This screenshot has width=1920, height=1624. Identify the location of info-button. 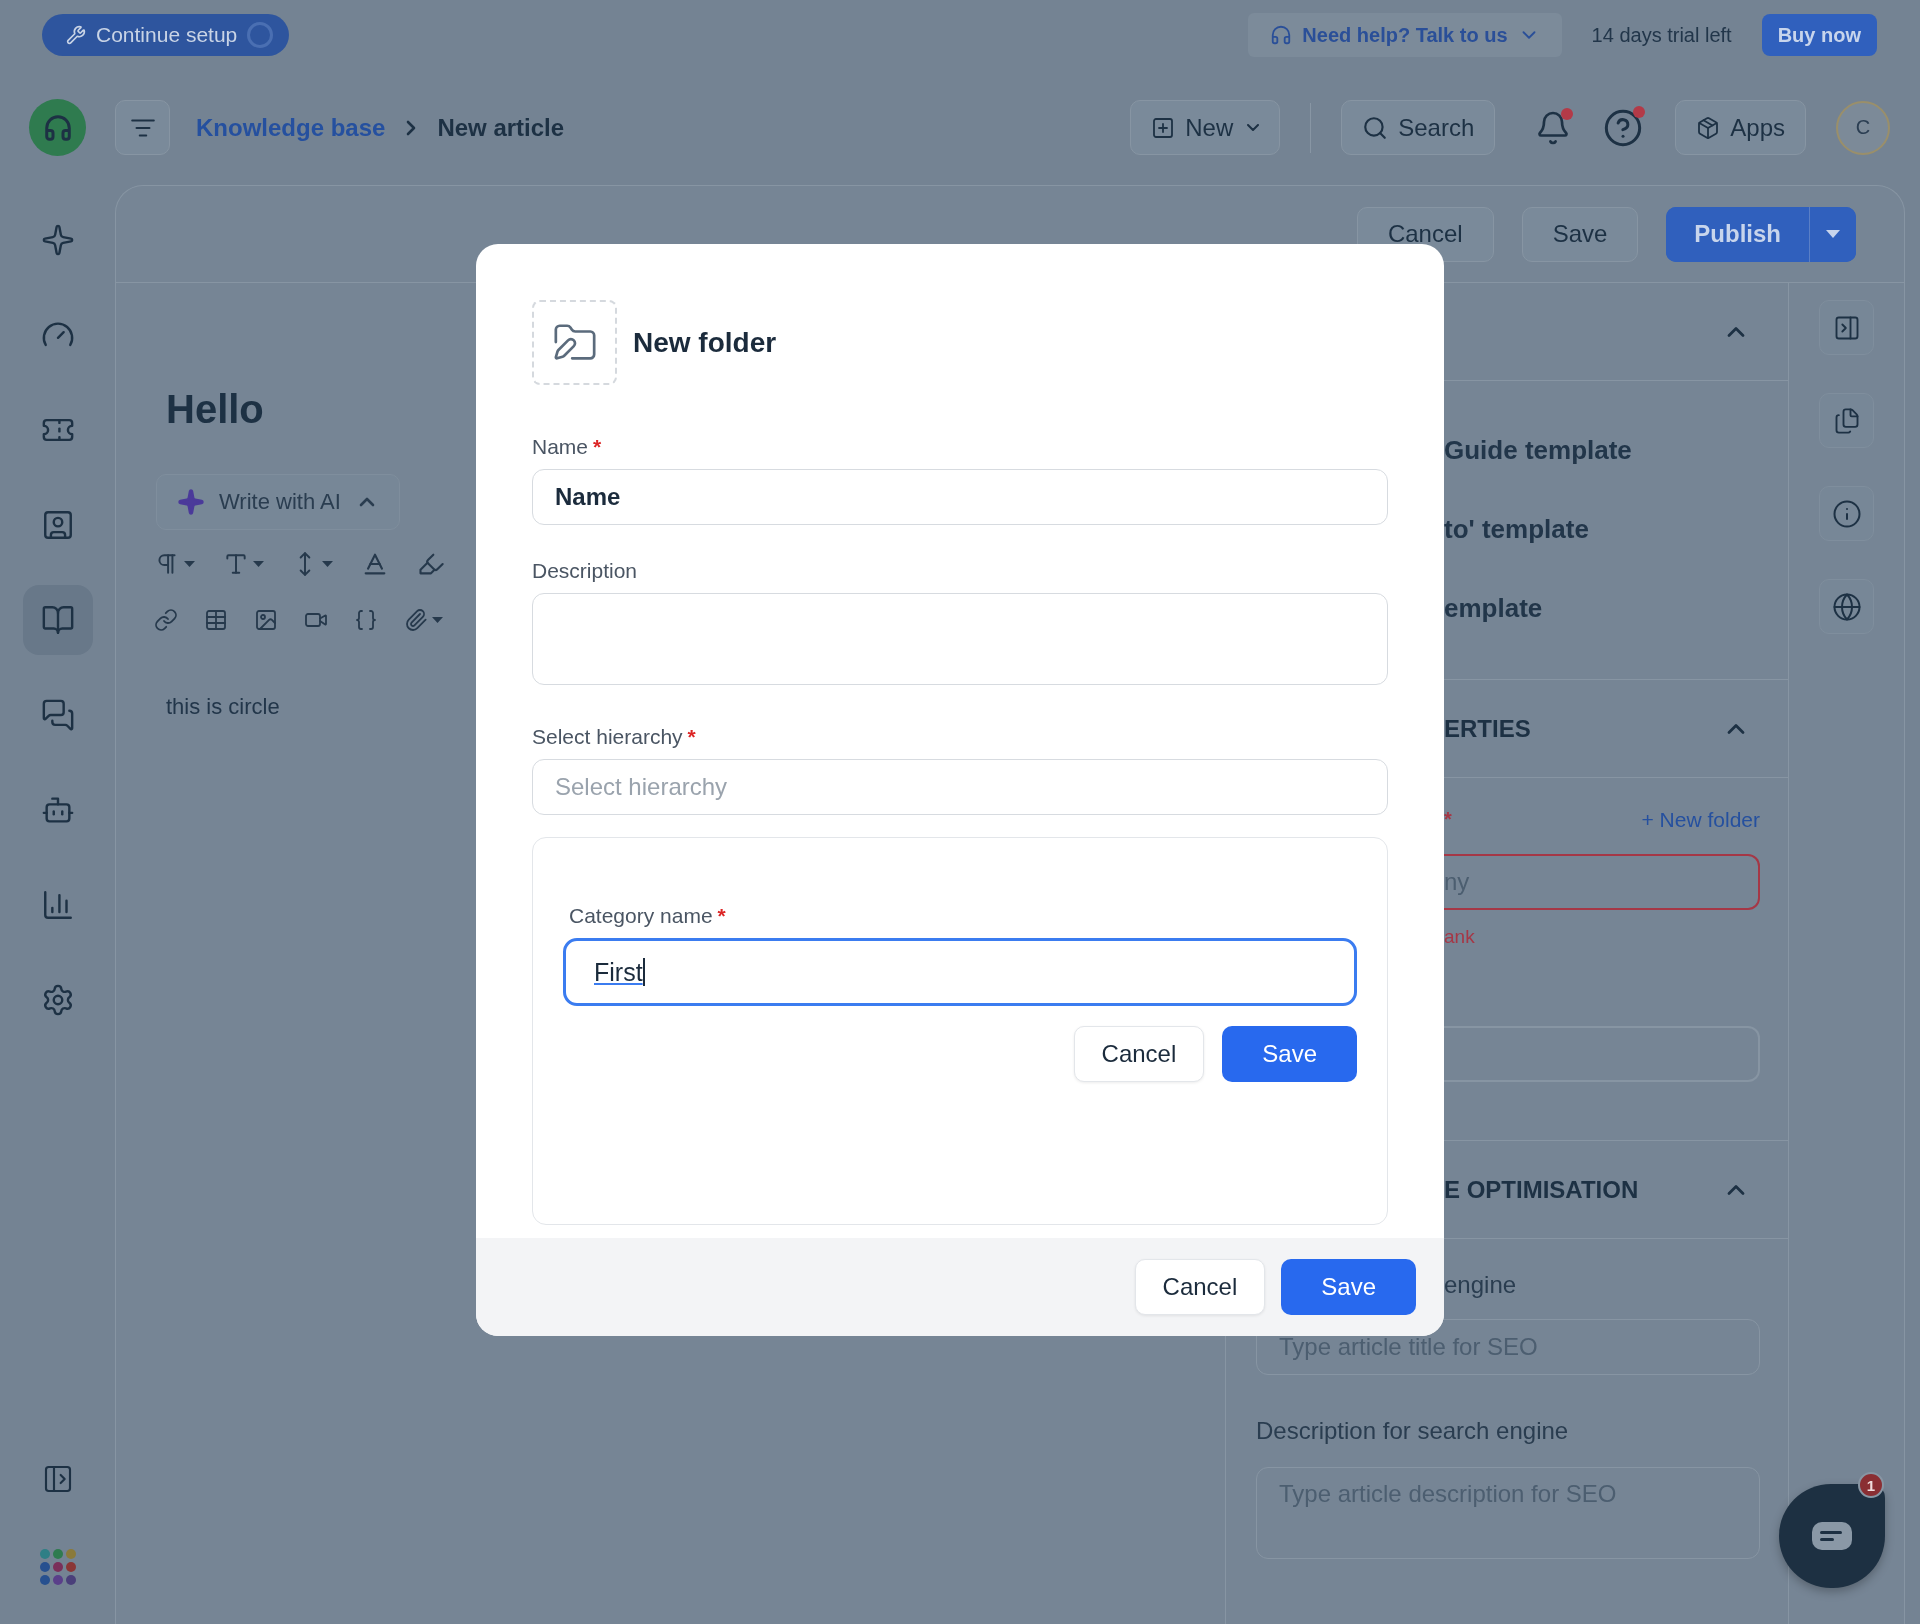
(1846, 513).